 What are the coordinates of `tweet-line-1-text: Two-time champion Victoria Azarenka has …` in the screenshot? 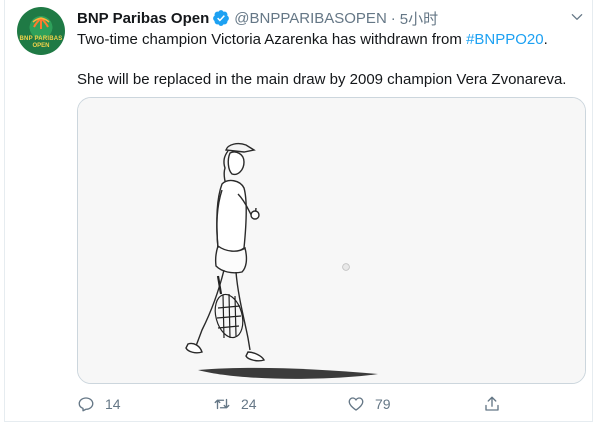 It's located at (272, 39).